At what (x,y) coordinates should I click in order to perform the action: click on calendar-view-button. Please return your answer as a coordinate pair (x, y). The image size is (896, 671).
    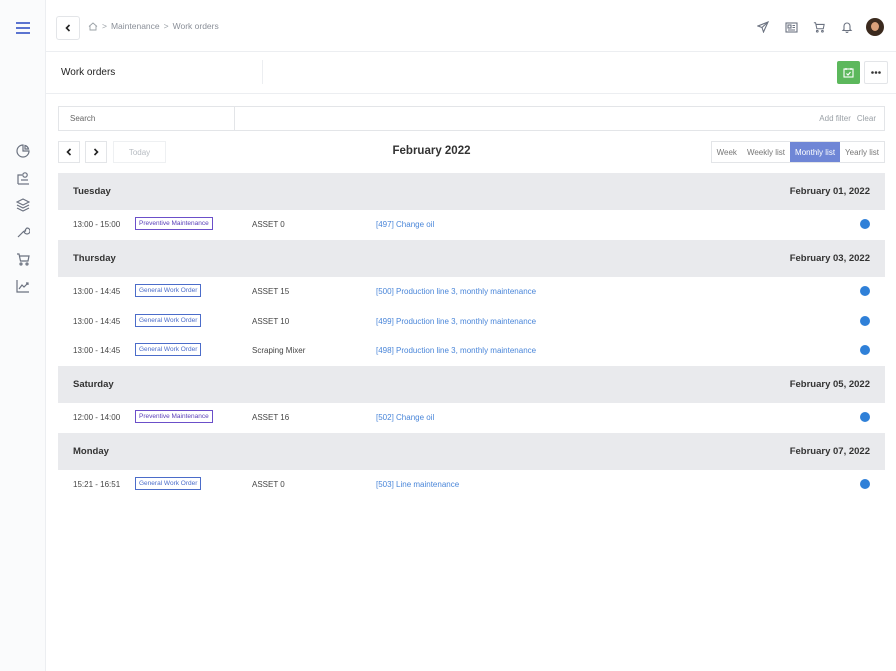
    Looking at the image, I should click on (848, 72).